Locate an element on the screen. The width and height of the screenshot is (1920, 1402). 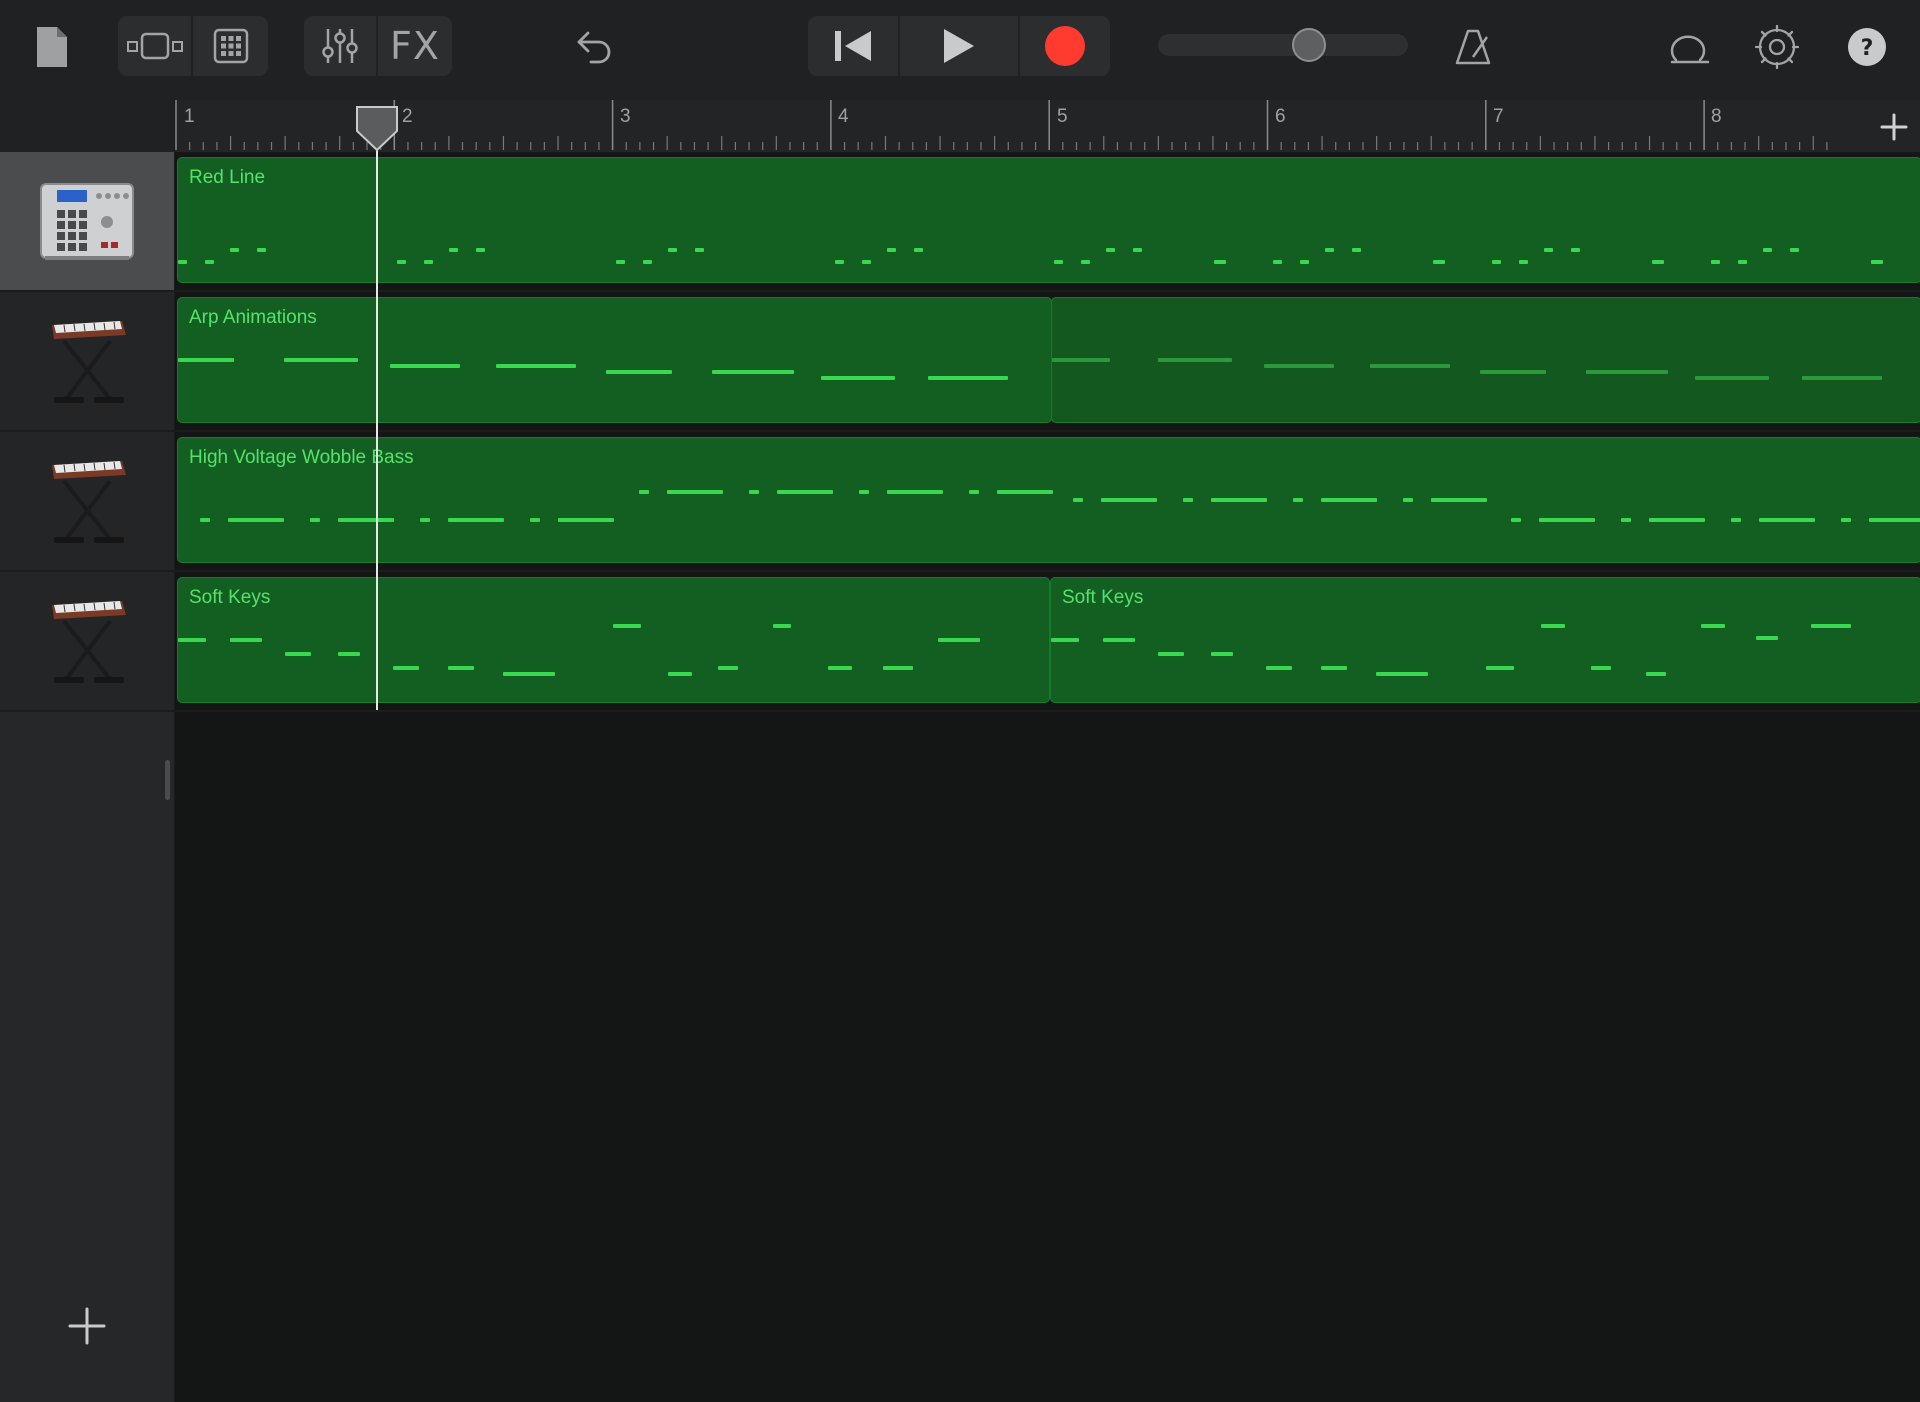
track-header-synth-bass is located at coordinates (87, 502).